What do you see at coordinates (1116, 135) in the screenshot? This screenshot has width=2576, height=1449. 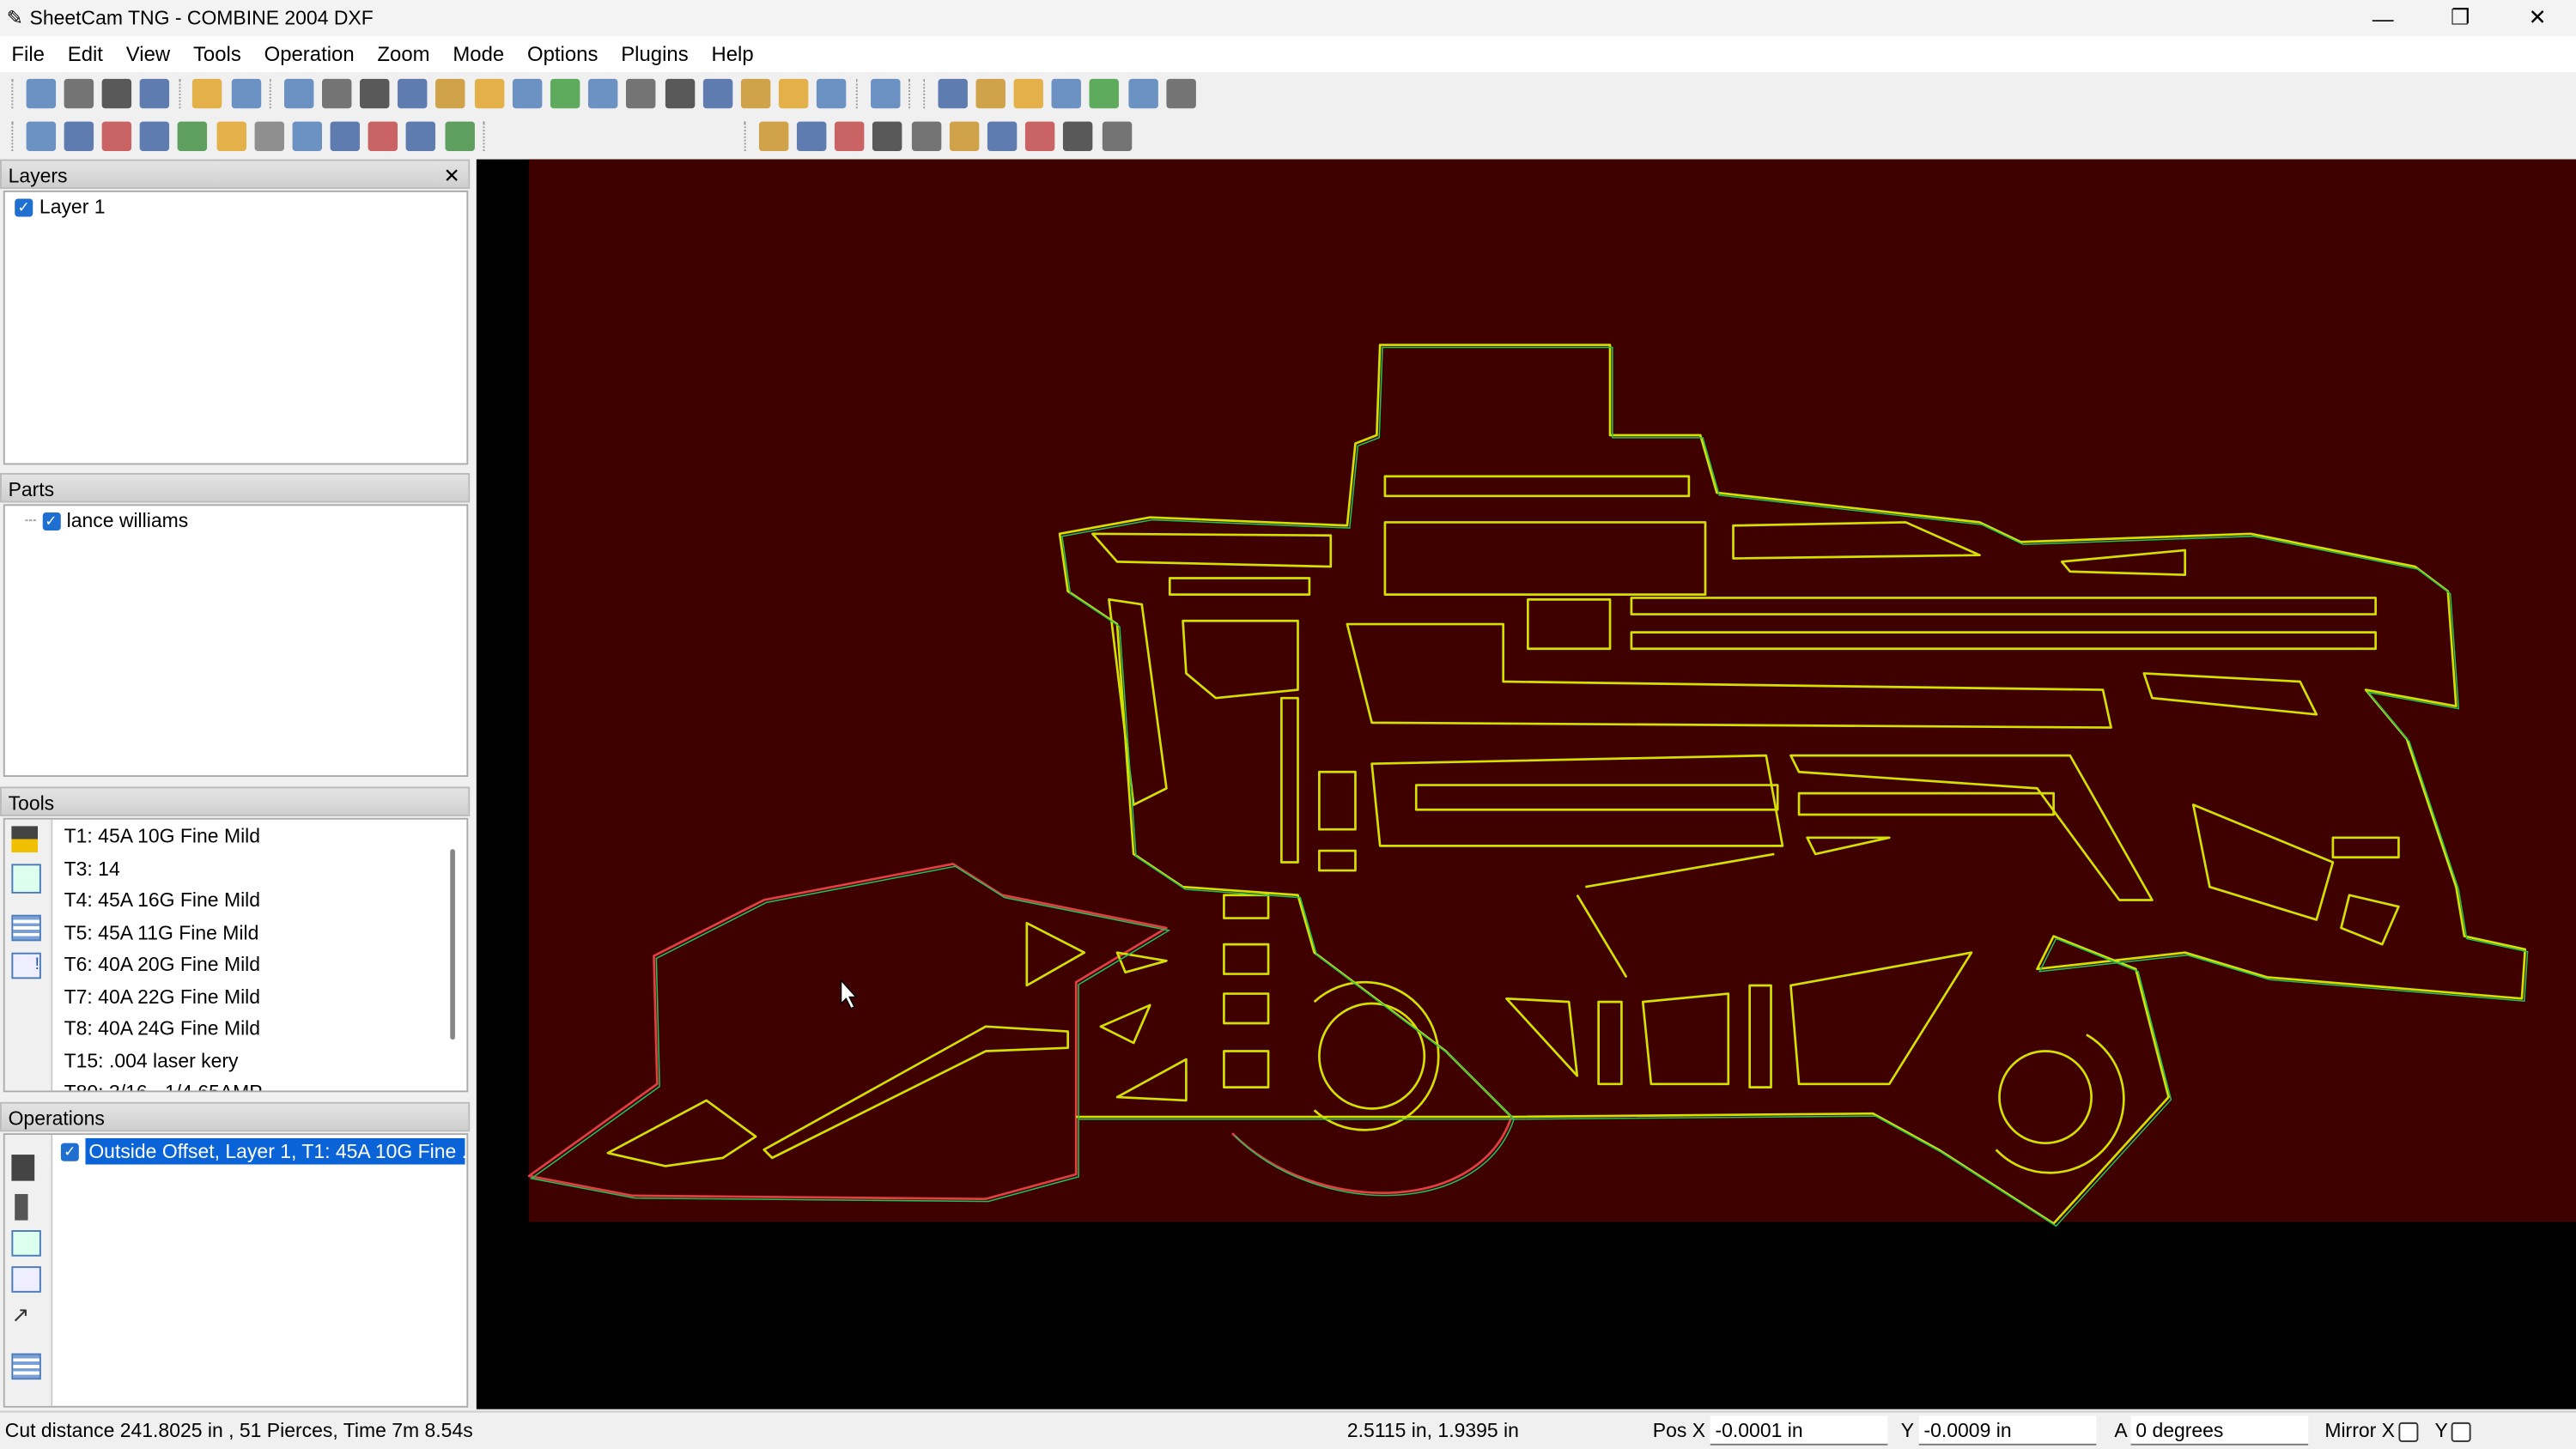 I see `text-icon` at bounding box center [1116, 135].